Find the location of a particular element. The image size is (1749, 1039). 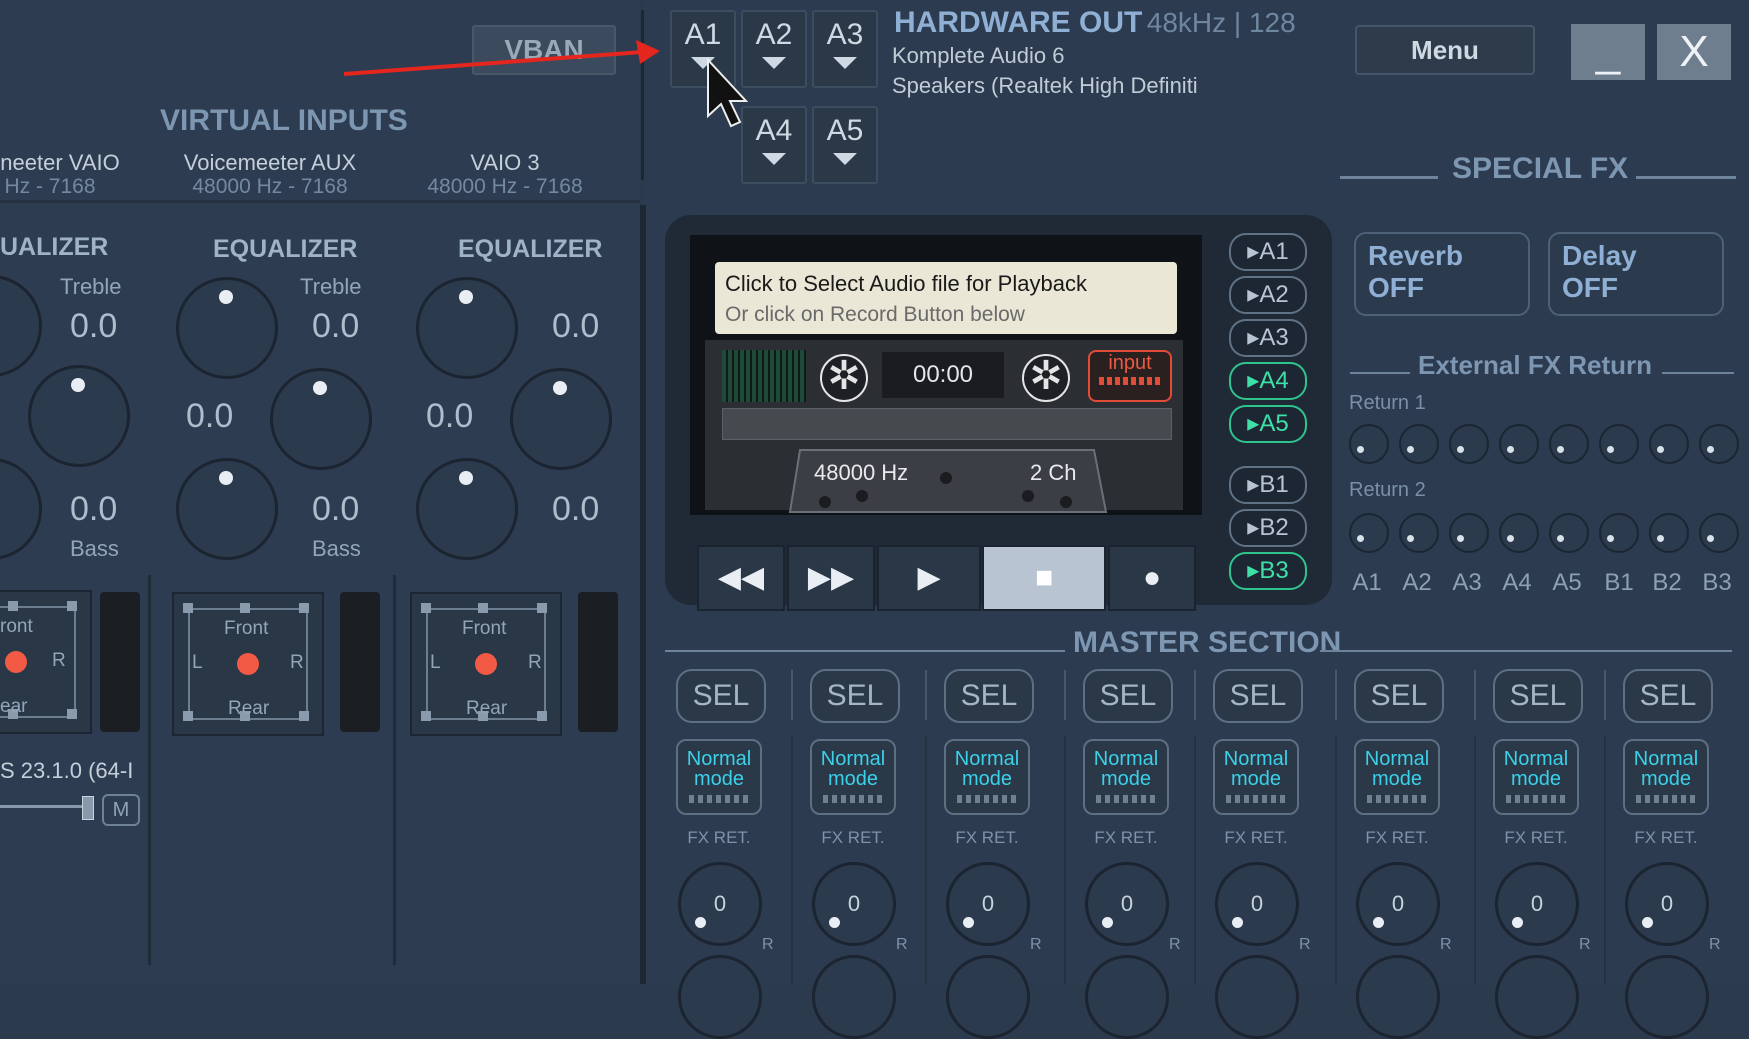

out-button-a3: A3 is located at coordinates (845, 49).